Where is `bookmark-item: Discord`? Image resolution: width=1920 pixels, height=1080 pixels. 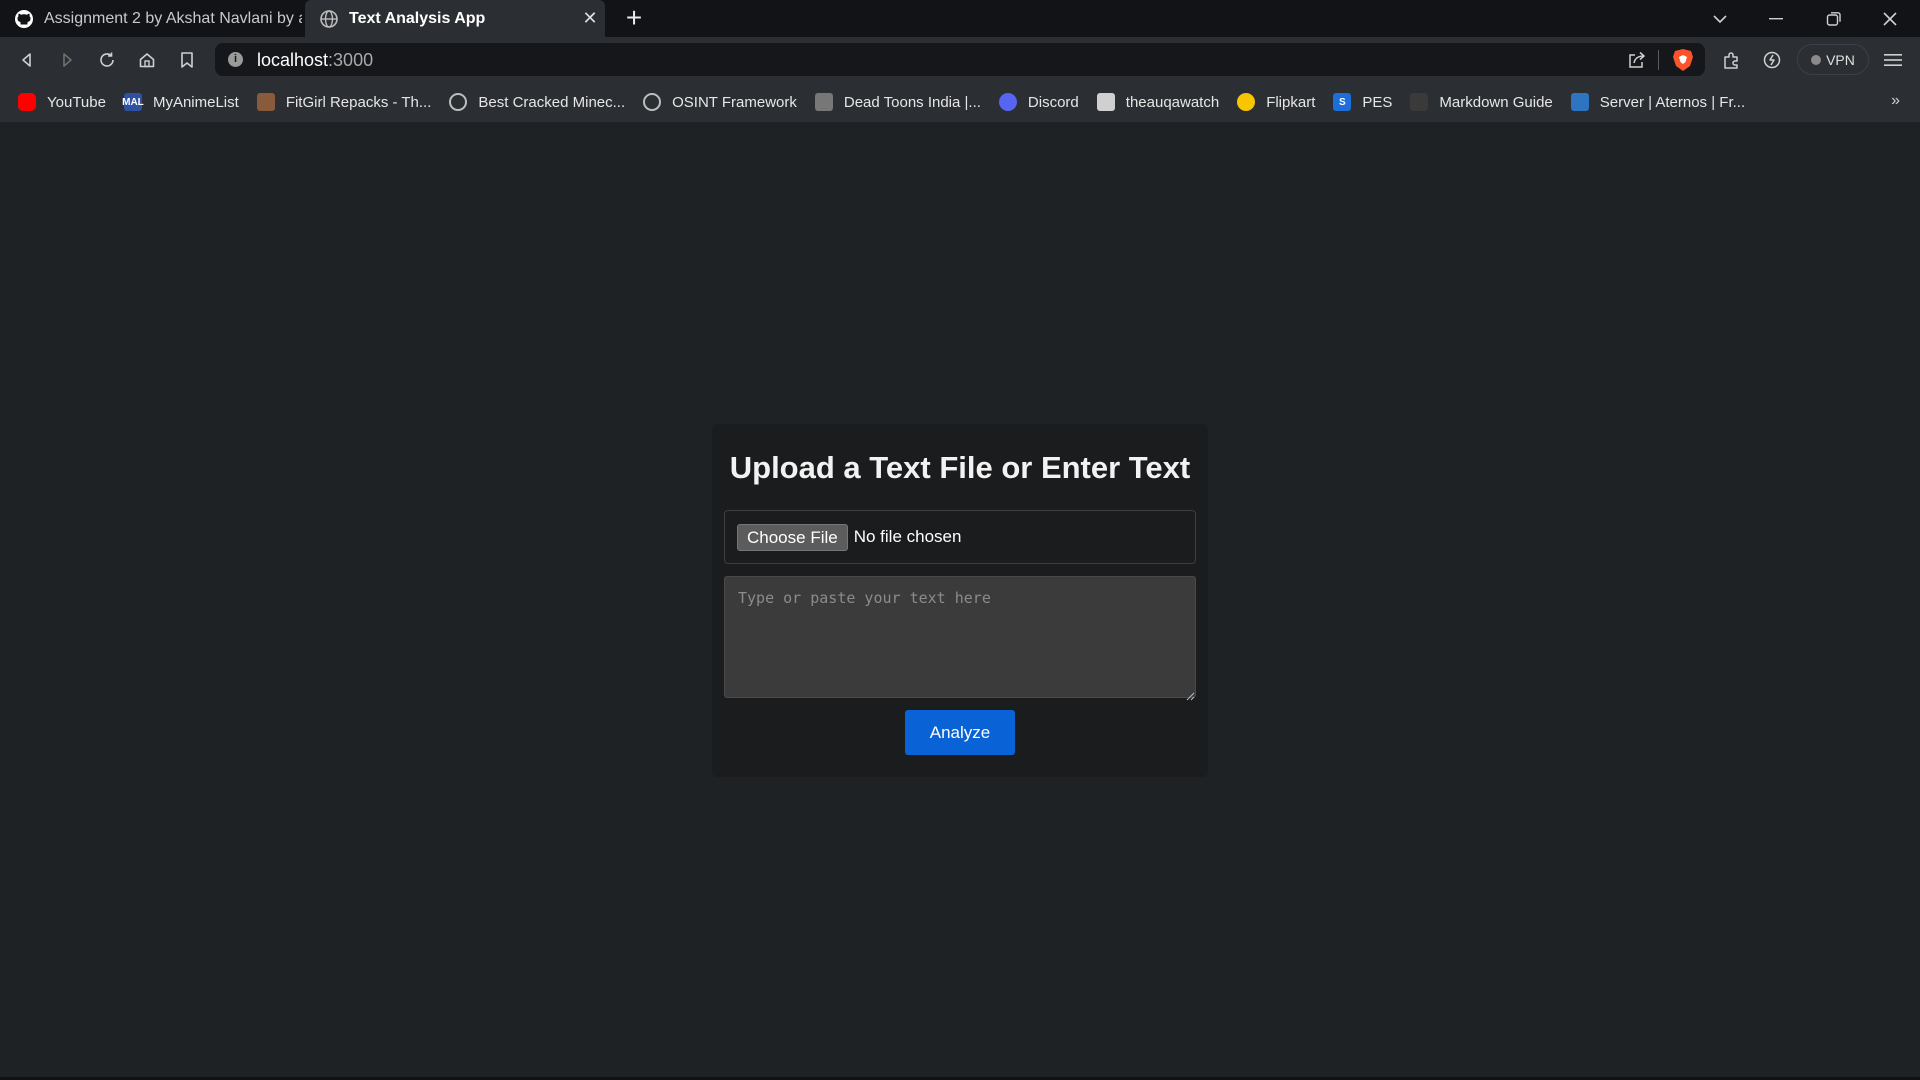
bookmark-item: Discord is located at coordinates (1038, 102).